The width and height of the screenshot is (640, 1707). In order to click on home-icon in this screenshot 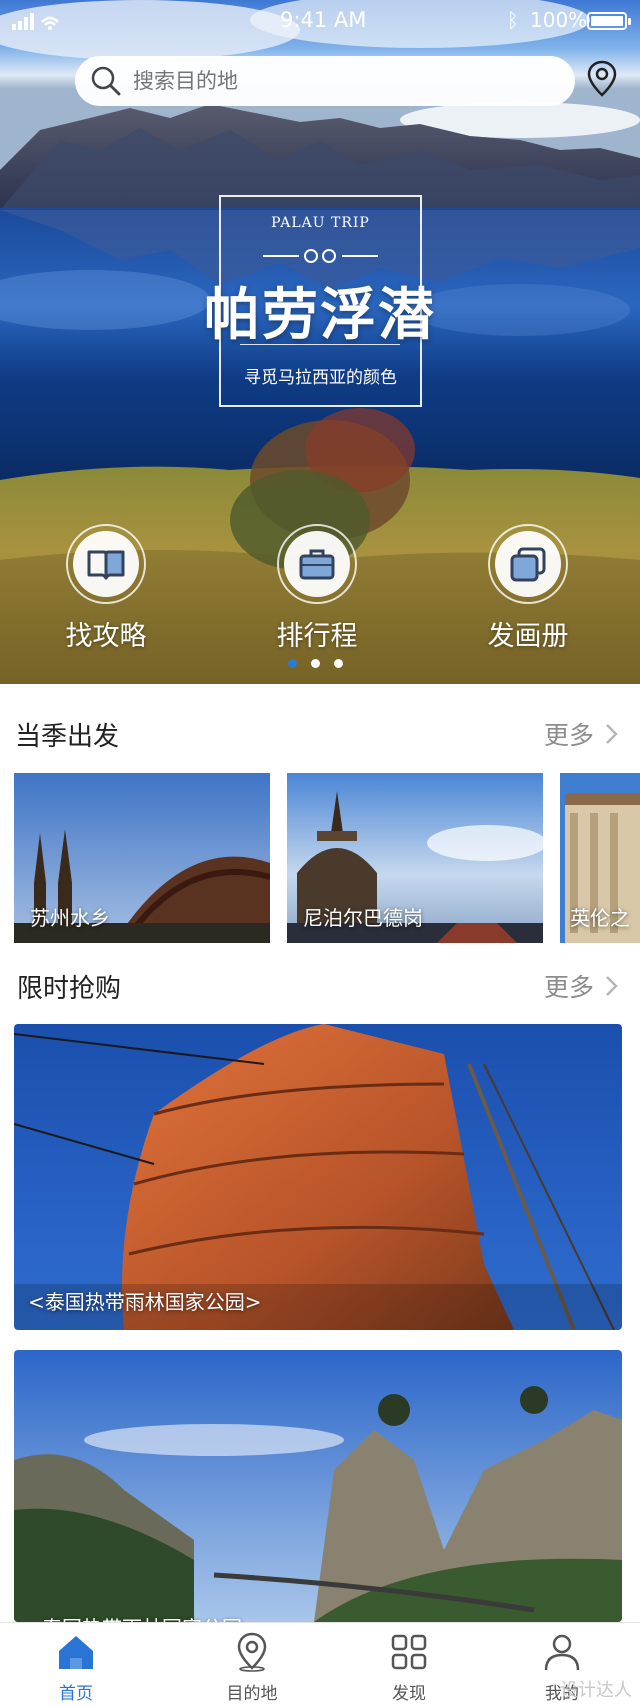, I will do `click(76, 1652)`.